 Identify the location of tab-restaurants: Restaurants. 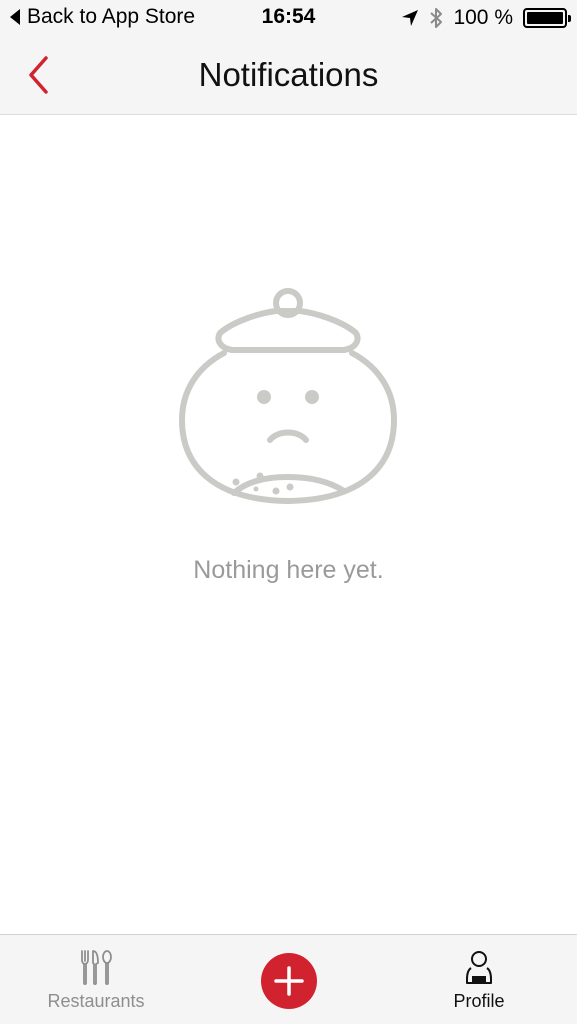
(96, 979).